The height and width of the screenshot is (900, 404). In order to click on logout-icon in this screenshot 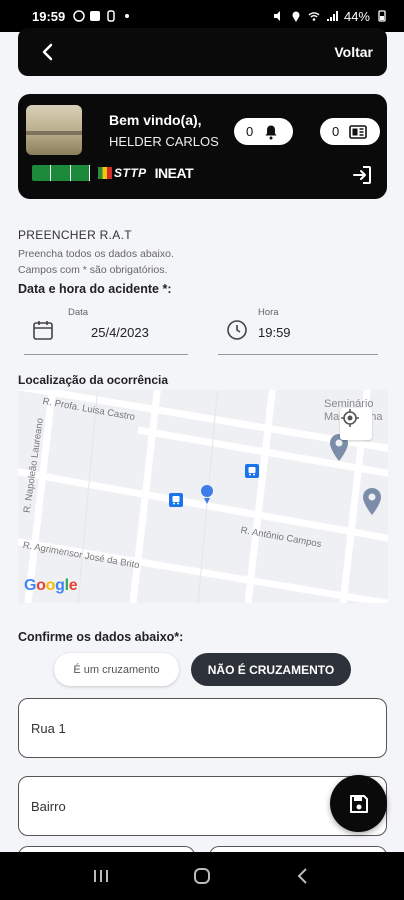, I will do `click(362, 175)`.